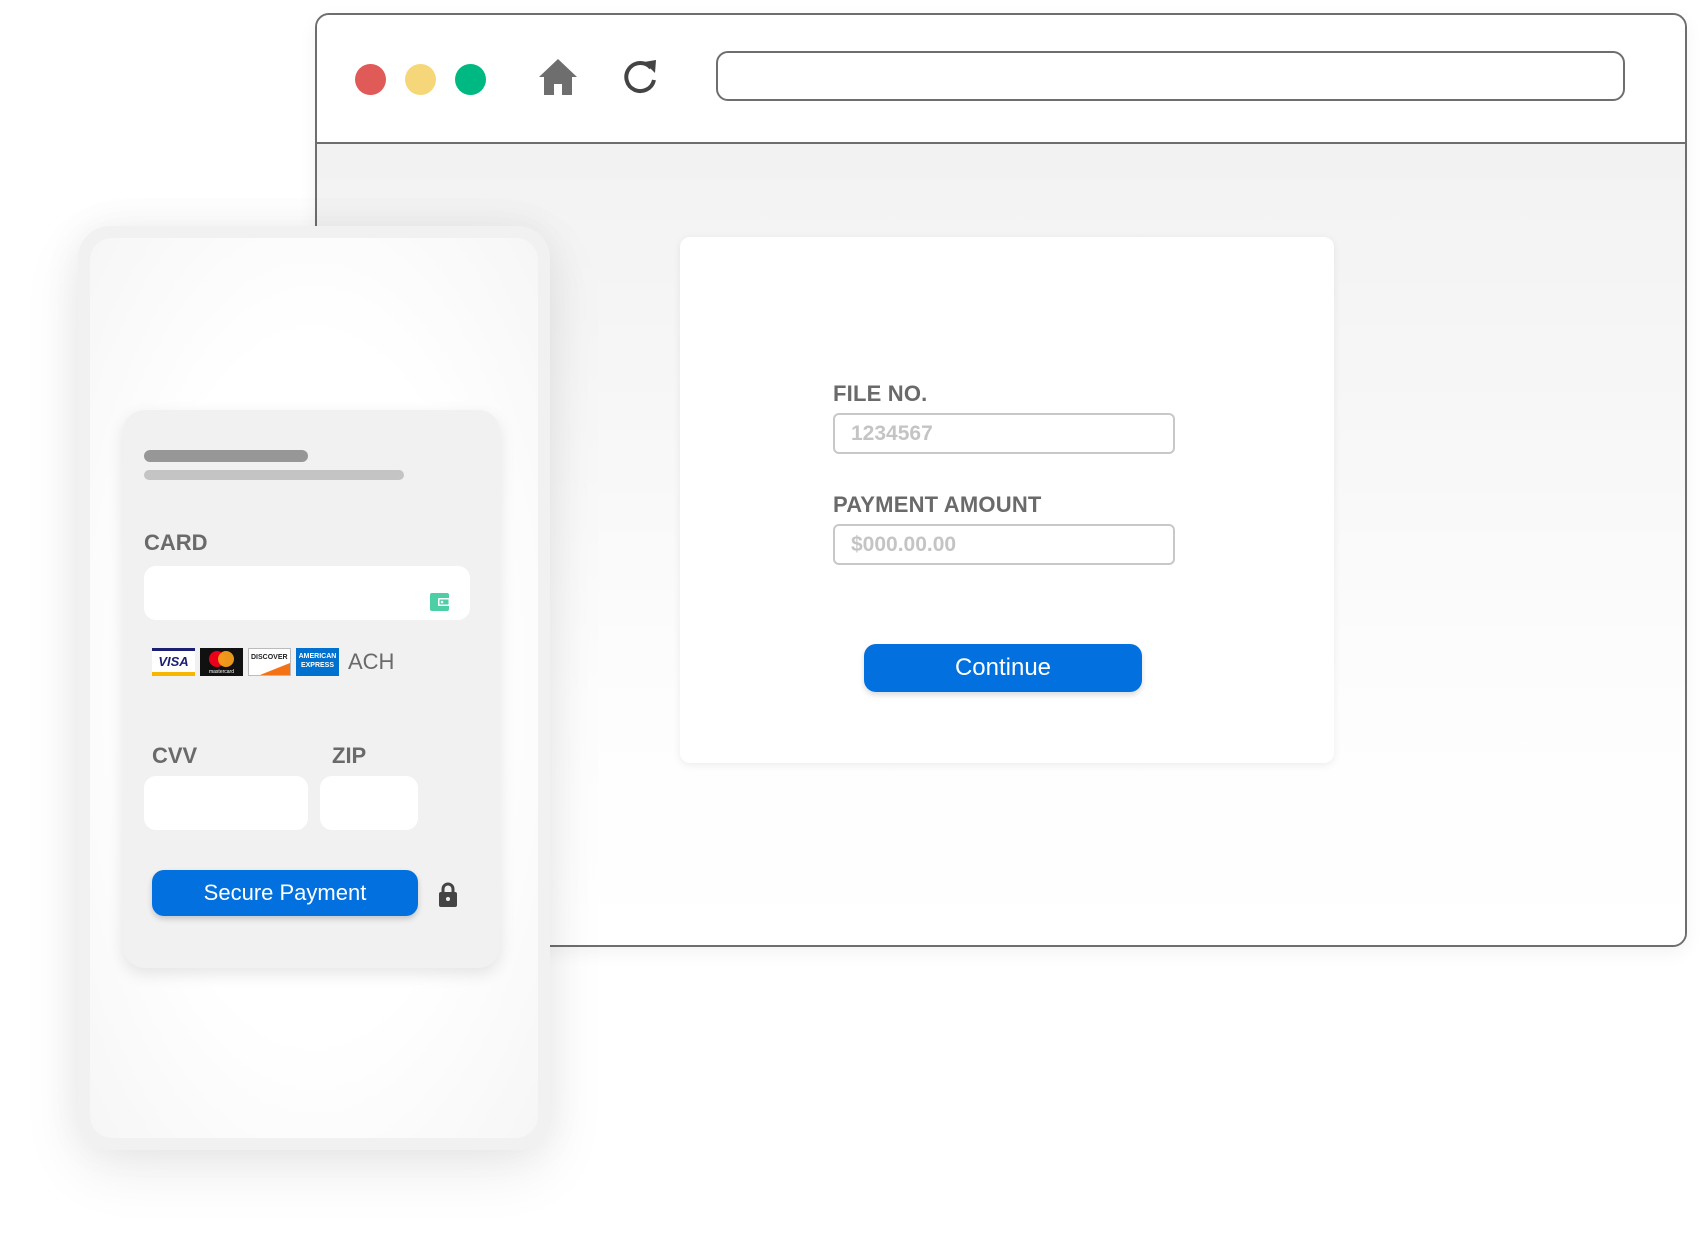 This screenshot has width=1704, height=1234. I want to click on skeleton-title-line, so click(226, 456).